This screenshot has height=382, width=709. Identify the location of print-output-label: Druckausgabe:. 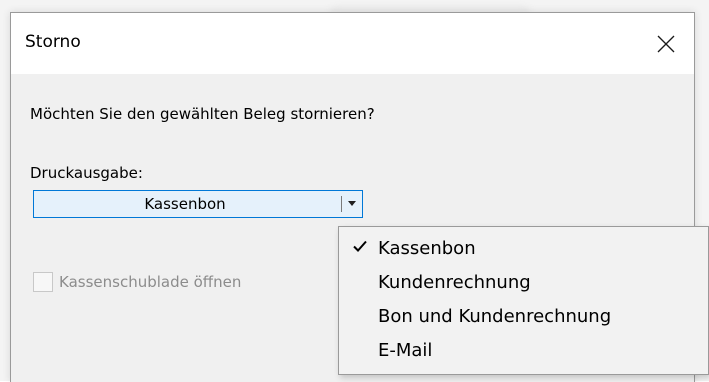
(86, 173).